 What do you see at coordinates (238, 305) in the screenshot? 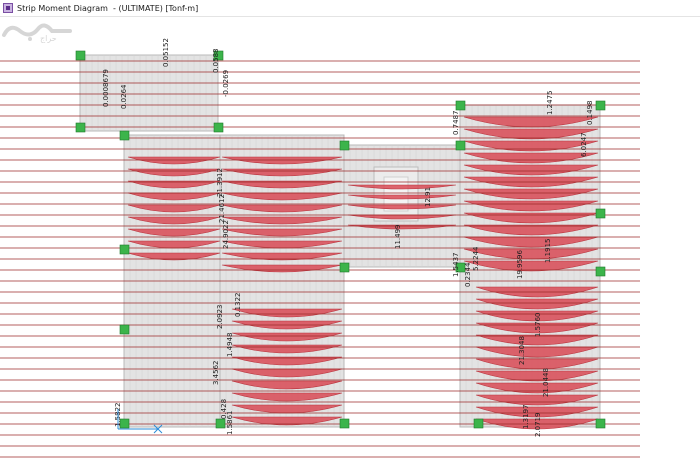
I see `moment-value-label: 0.1322` at bounding box center [238, 305].